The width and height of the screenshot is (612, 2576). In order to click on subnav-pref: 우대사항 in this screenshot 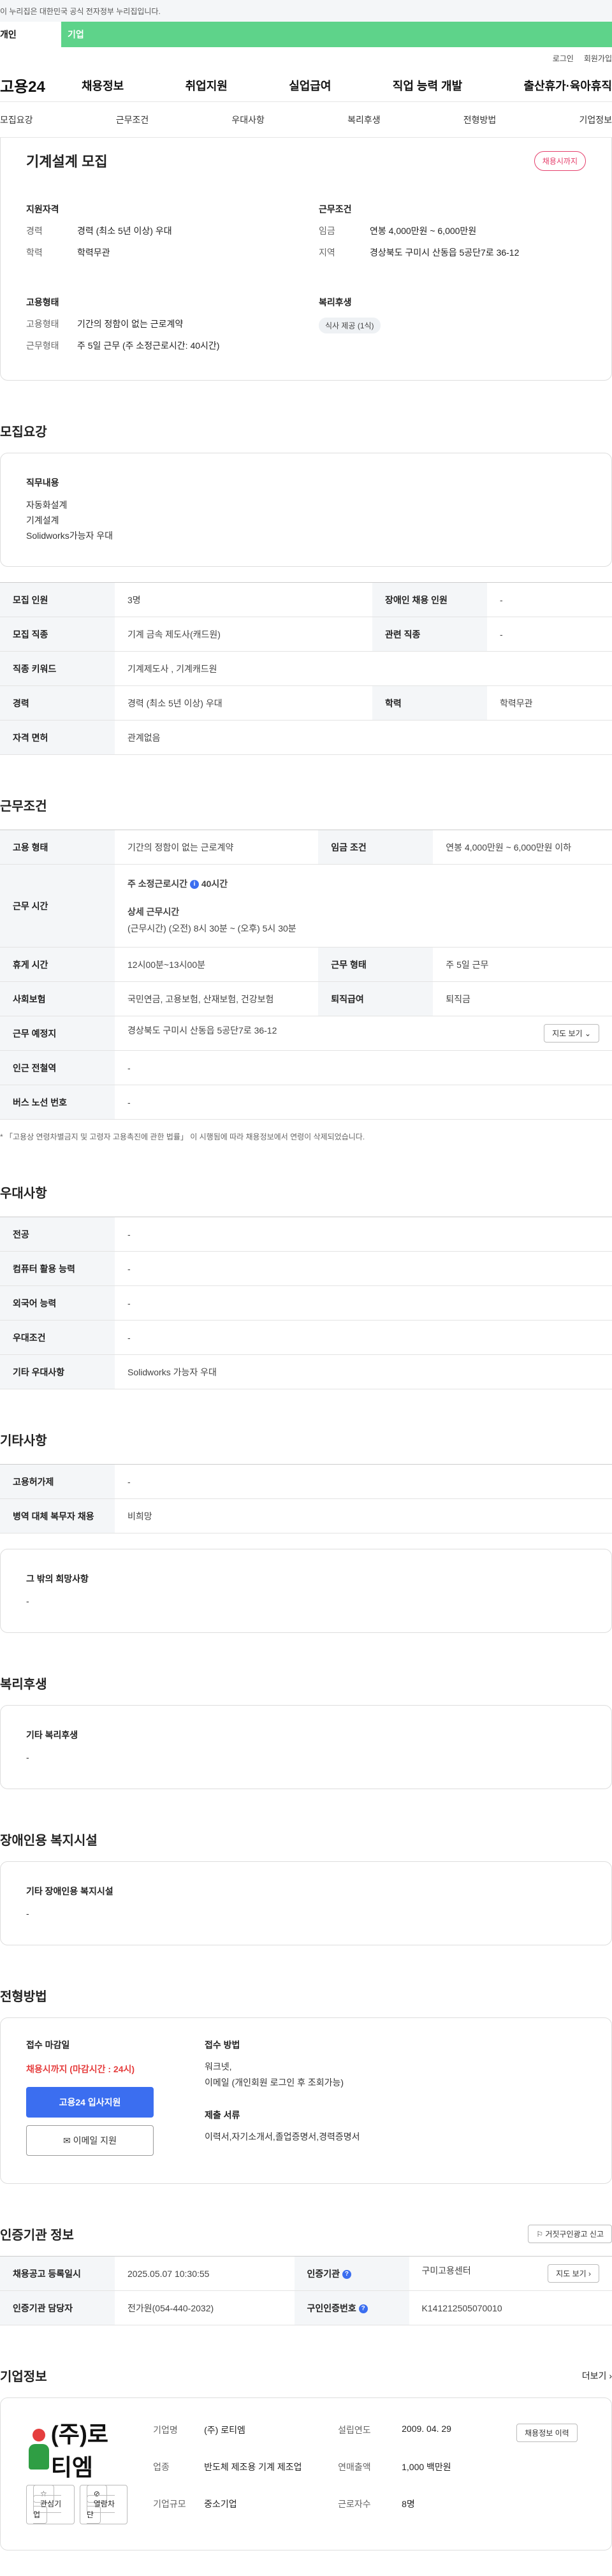, I will do `click(248, 119)`.